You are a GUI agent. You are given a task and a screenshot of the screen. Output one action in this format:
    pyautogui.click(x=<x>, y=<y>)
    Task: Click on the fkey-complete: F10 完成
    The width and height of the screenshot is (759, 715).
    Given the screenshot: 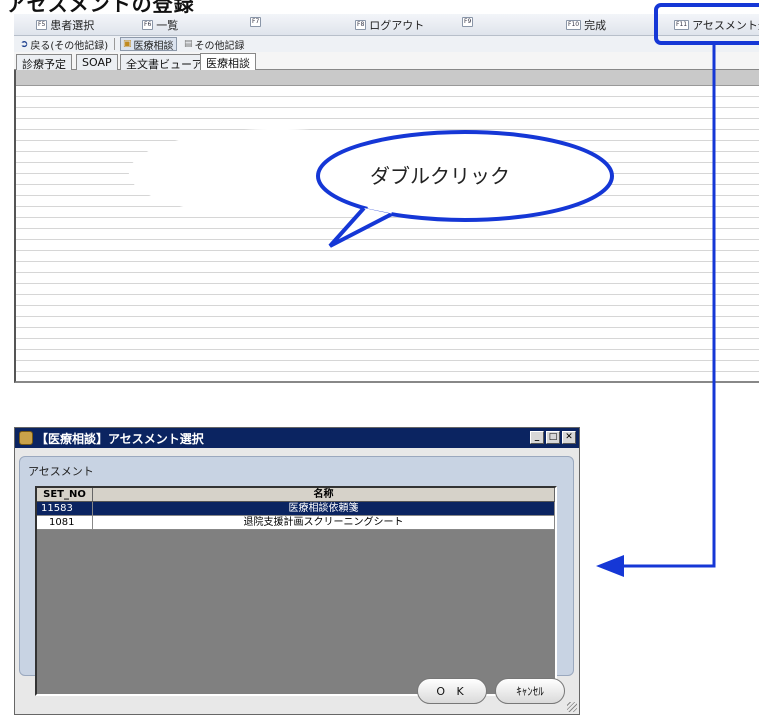 What is the action you would take?
    pyautogui.click(x=586, y=25)
    